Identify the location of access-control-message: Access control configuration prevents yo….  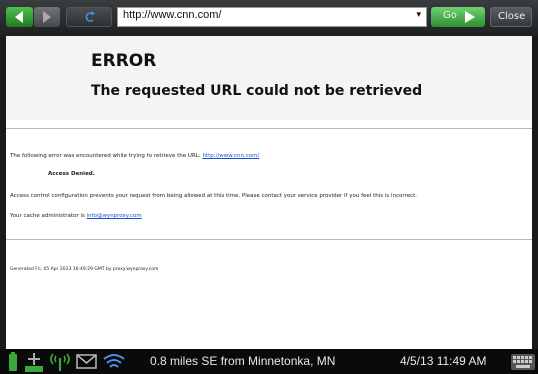
(214, 196).